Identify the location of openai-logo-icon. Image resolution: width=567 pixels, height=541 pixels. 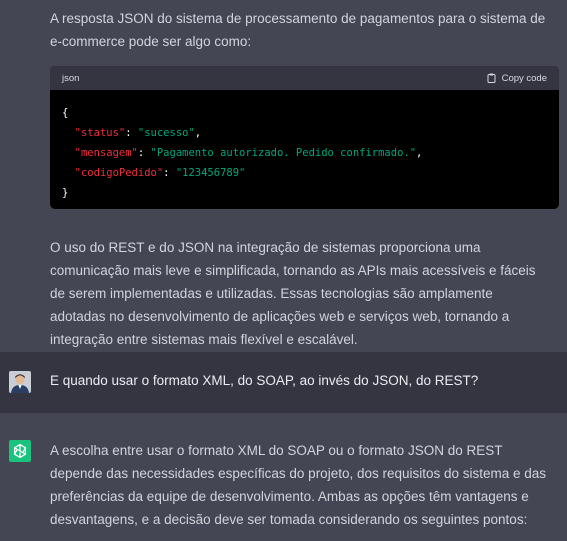
(20, 451).